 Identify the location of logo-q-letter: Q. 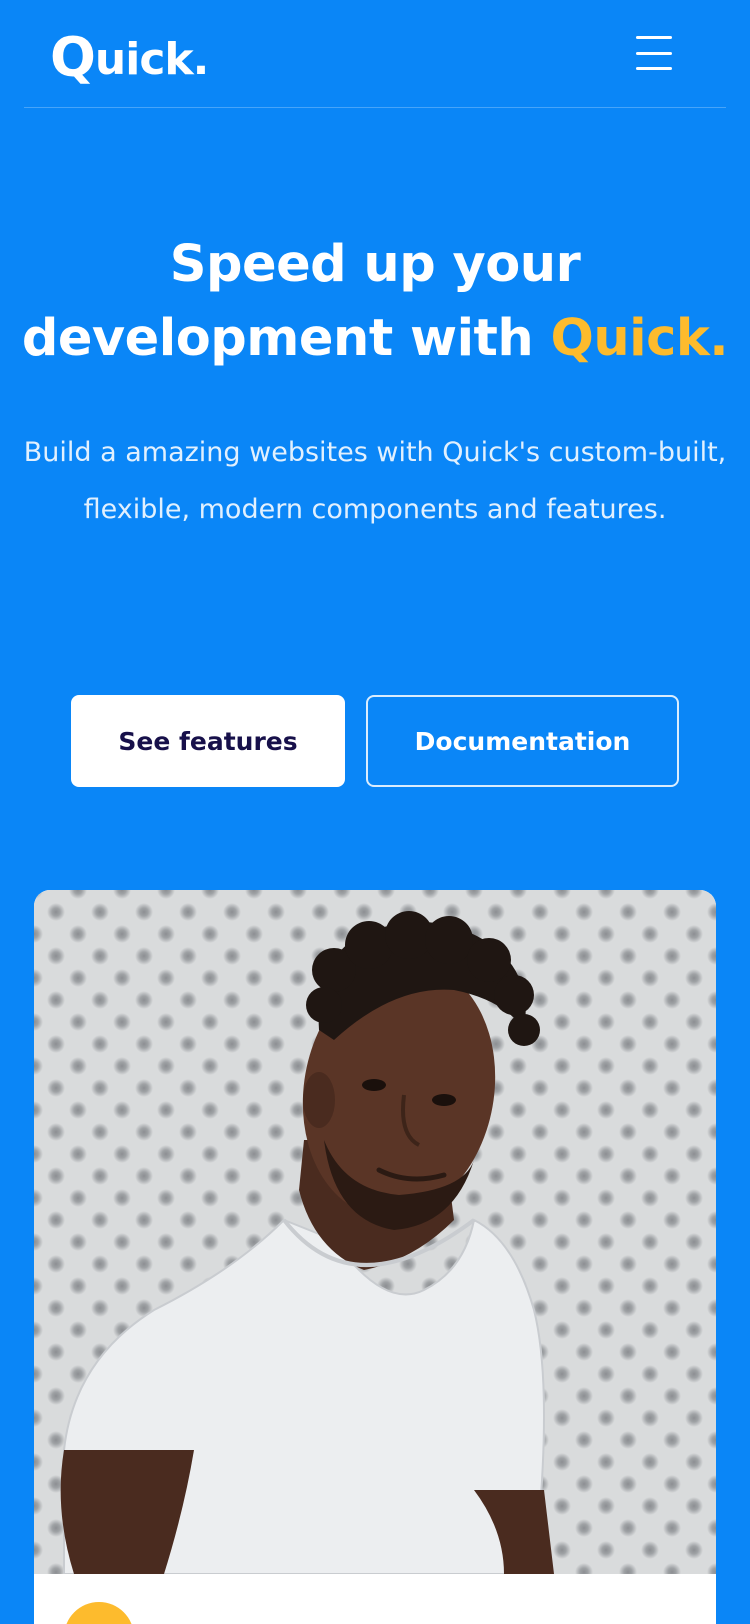
(73, 57).